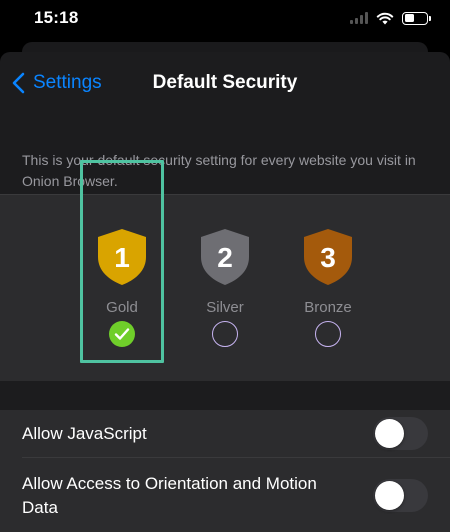 The width and height of the screenshot is (450, 532). Describe the element at coordinates (225, 395) in the screenshot. I see `section-gap` at that location.